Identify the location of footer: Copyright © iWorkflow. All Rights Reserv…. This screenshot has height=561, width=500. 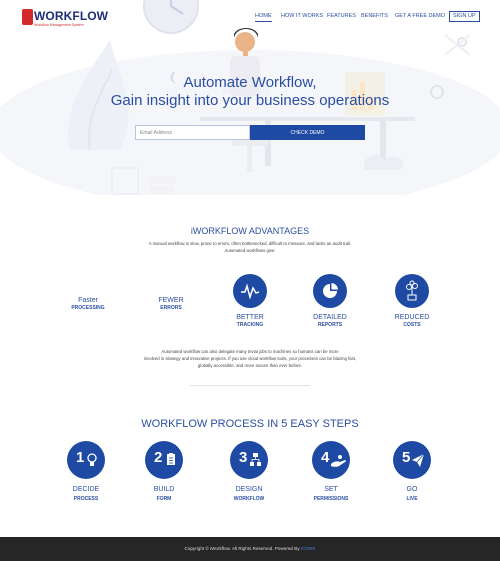
(250, 549).